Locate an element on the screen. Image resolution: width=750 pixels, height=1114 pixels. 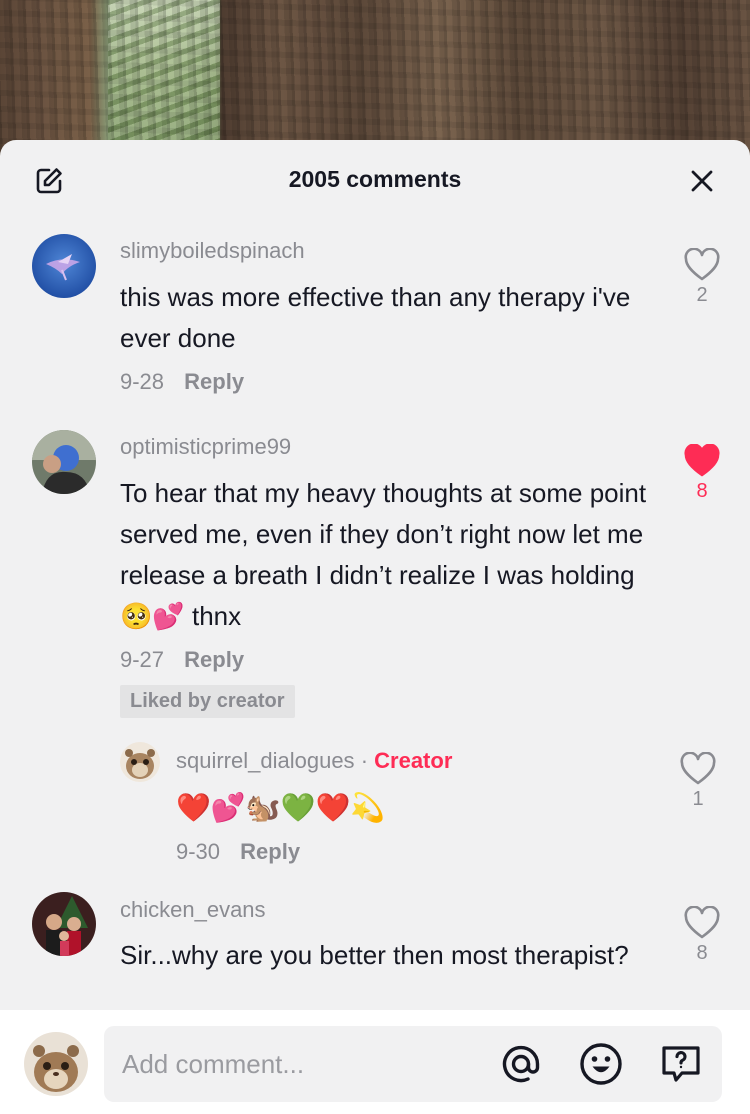
question-icon is located at coordinates (681, 1064).